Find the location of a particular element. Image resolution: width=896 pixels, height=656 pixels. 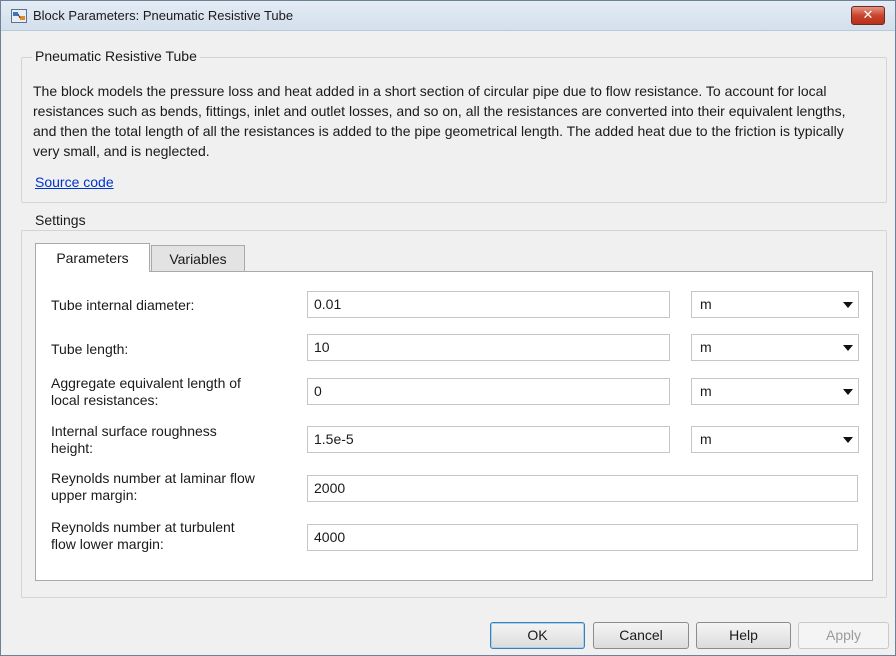

param-label-tube-length: Tube length: is located at coordinates (89, 349).